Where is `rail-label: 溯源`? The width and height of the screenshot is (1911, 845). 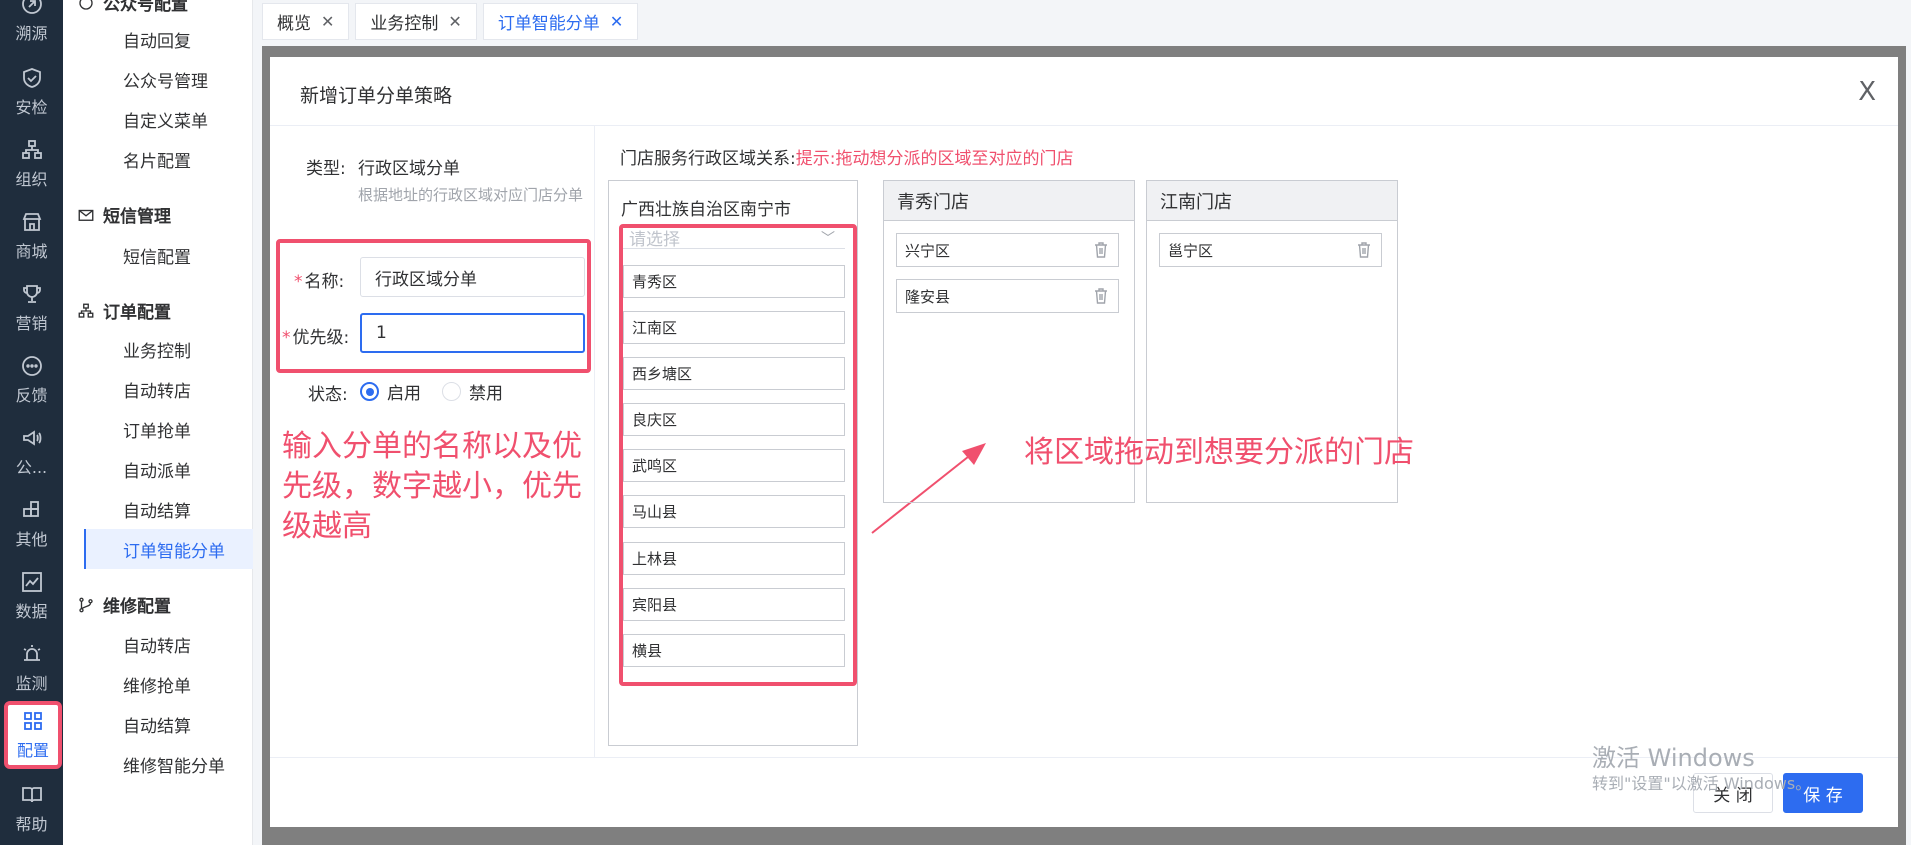 rail-label: 溯源 is located at coordinates (31, 33).